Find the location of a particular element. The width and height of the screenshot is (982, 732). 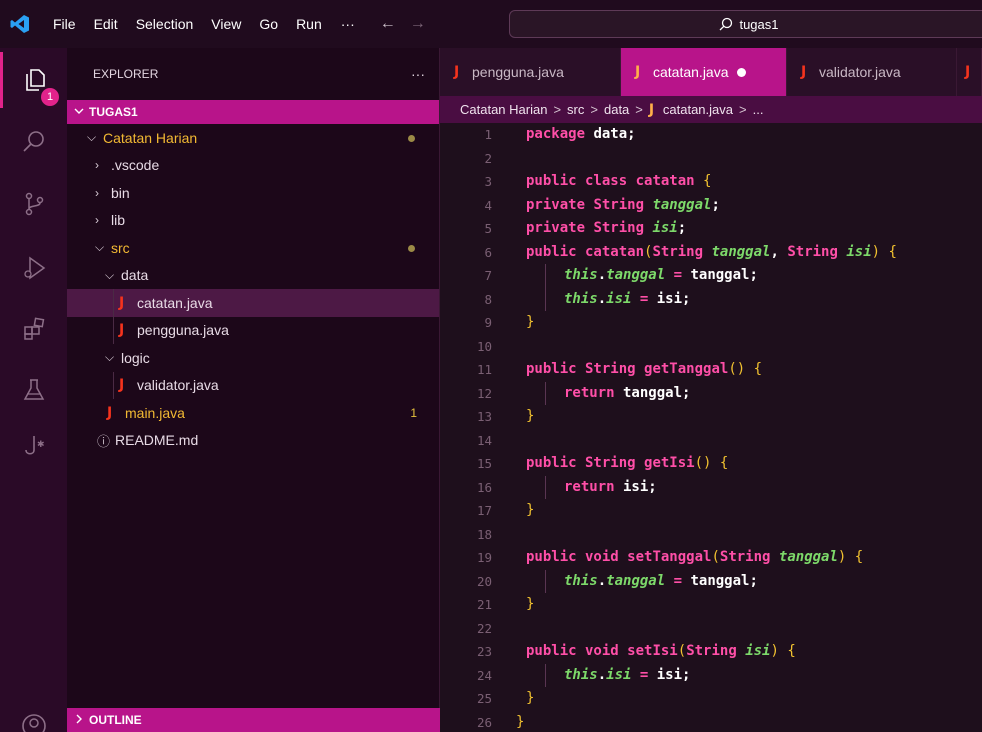

tab-pengguna: J pengguna.java is located at coordinates (530, 72).